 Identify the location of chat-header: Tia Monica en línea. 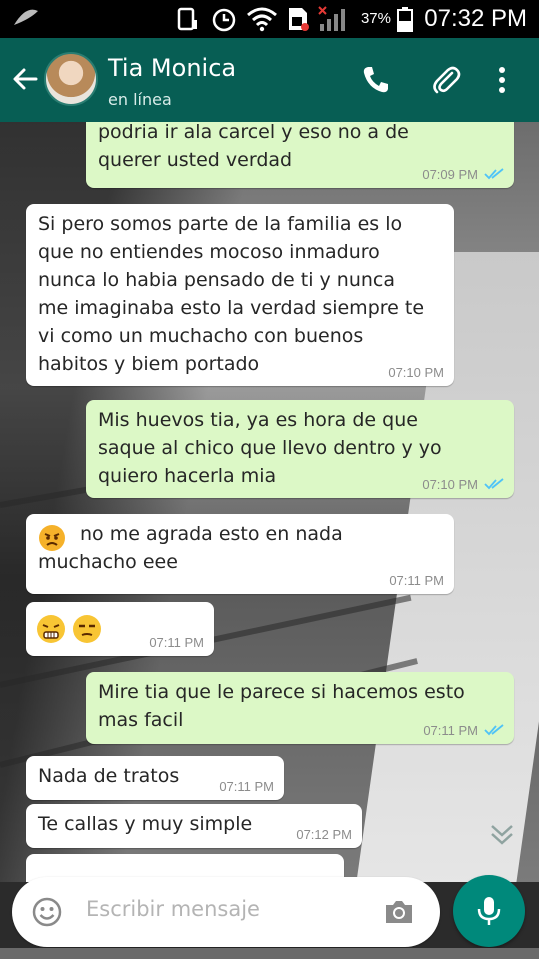
(269, 80).